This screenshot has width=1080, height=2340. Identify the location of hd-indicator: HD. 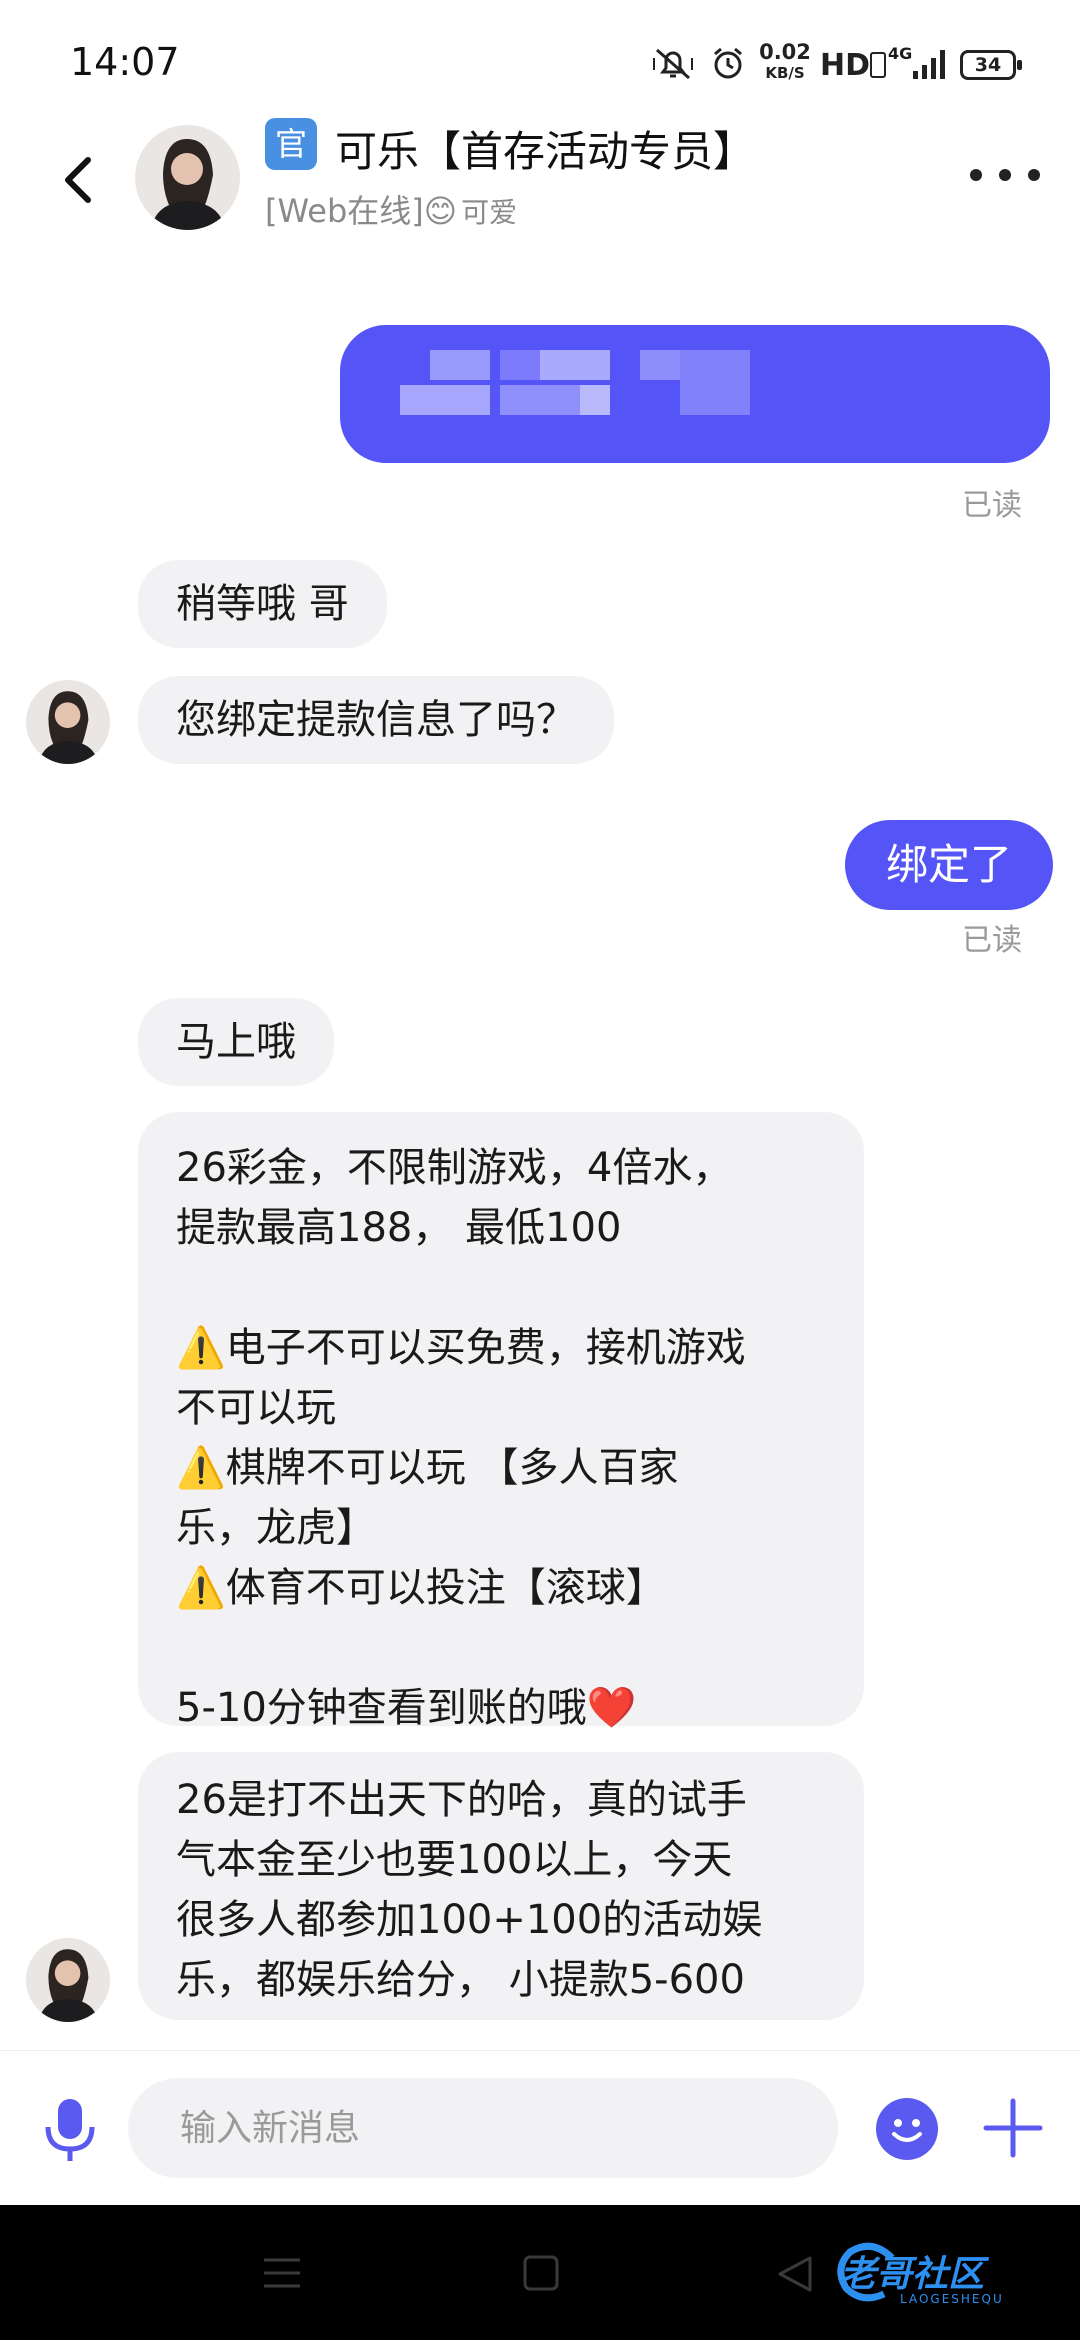
(845, 65).